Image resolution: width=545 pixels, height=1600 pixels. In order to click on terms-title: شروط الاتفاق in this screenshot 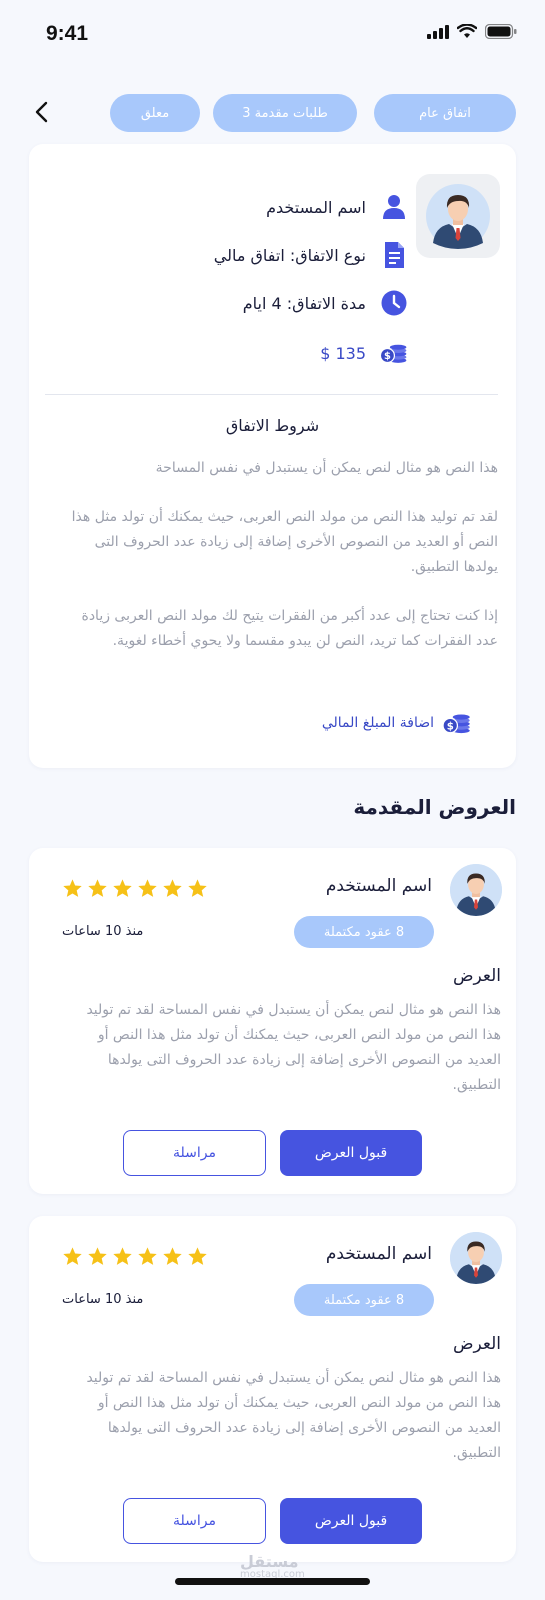, I will do `click(272, 425)`.